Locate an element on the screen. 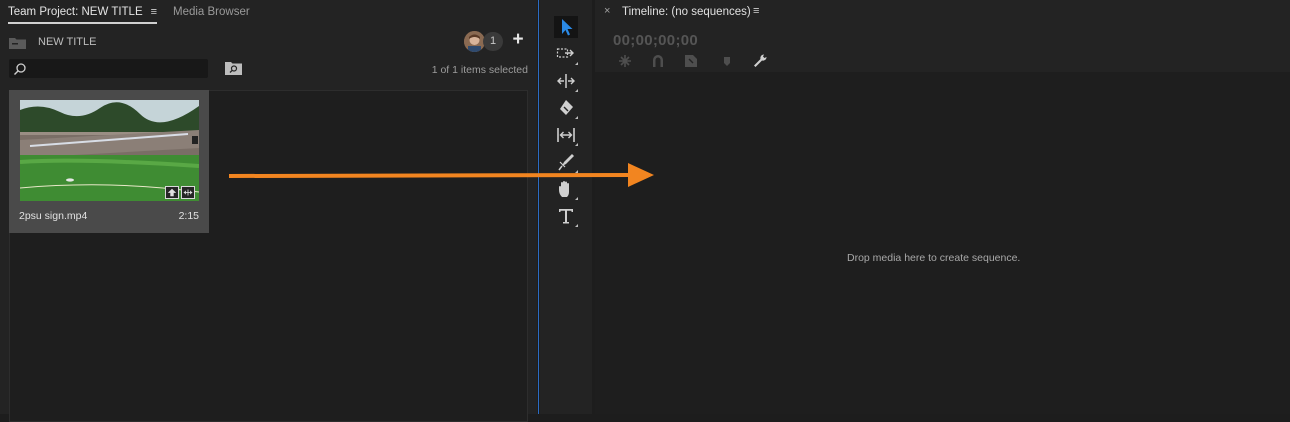 The width and height of the screenshot is (1290, 422). razor-icon is located at coordinates (566, 107).